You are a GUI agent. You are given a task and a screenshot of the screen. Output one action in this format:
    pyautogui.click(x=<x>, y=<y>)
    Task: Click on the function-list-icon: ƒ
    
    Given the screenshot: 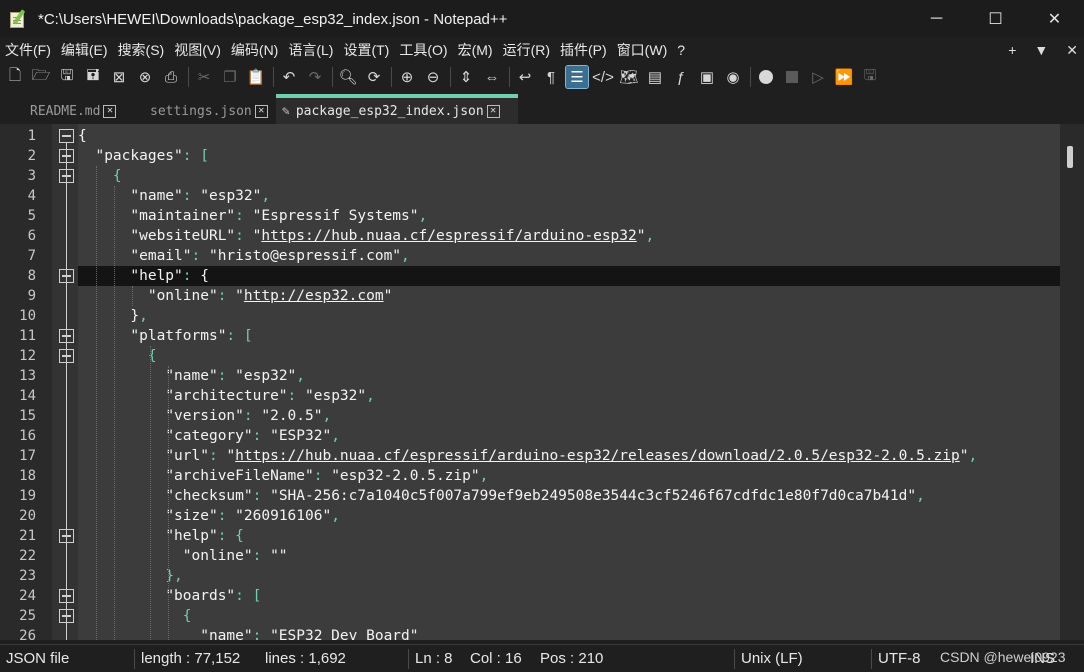 What is the action you would take?
    pyautogui.click(x=681, y=77)
    